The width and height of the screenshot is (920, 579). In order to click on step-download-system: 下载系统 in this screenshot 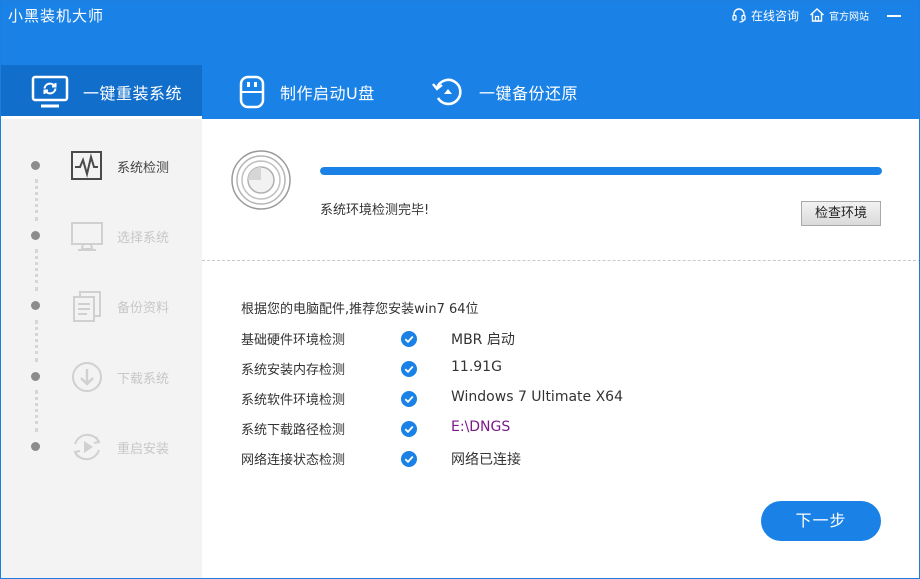, I will do `click(101, 376)`.